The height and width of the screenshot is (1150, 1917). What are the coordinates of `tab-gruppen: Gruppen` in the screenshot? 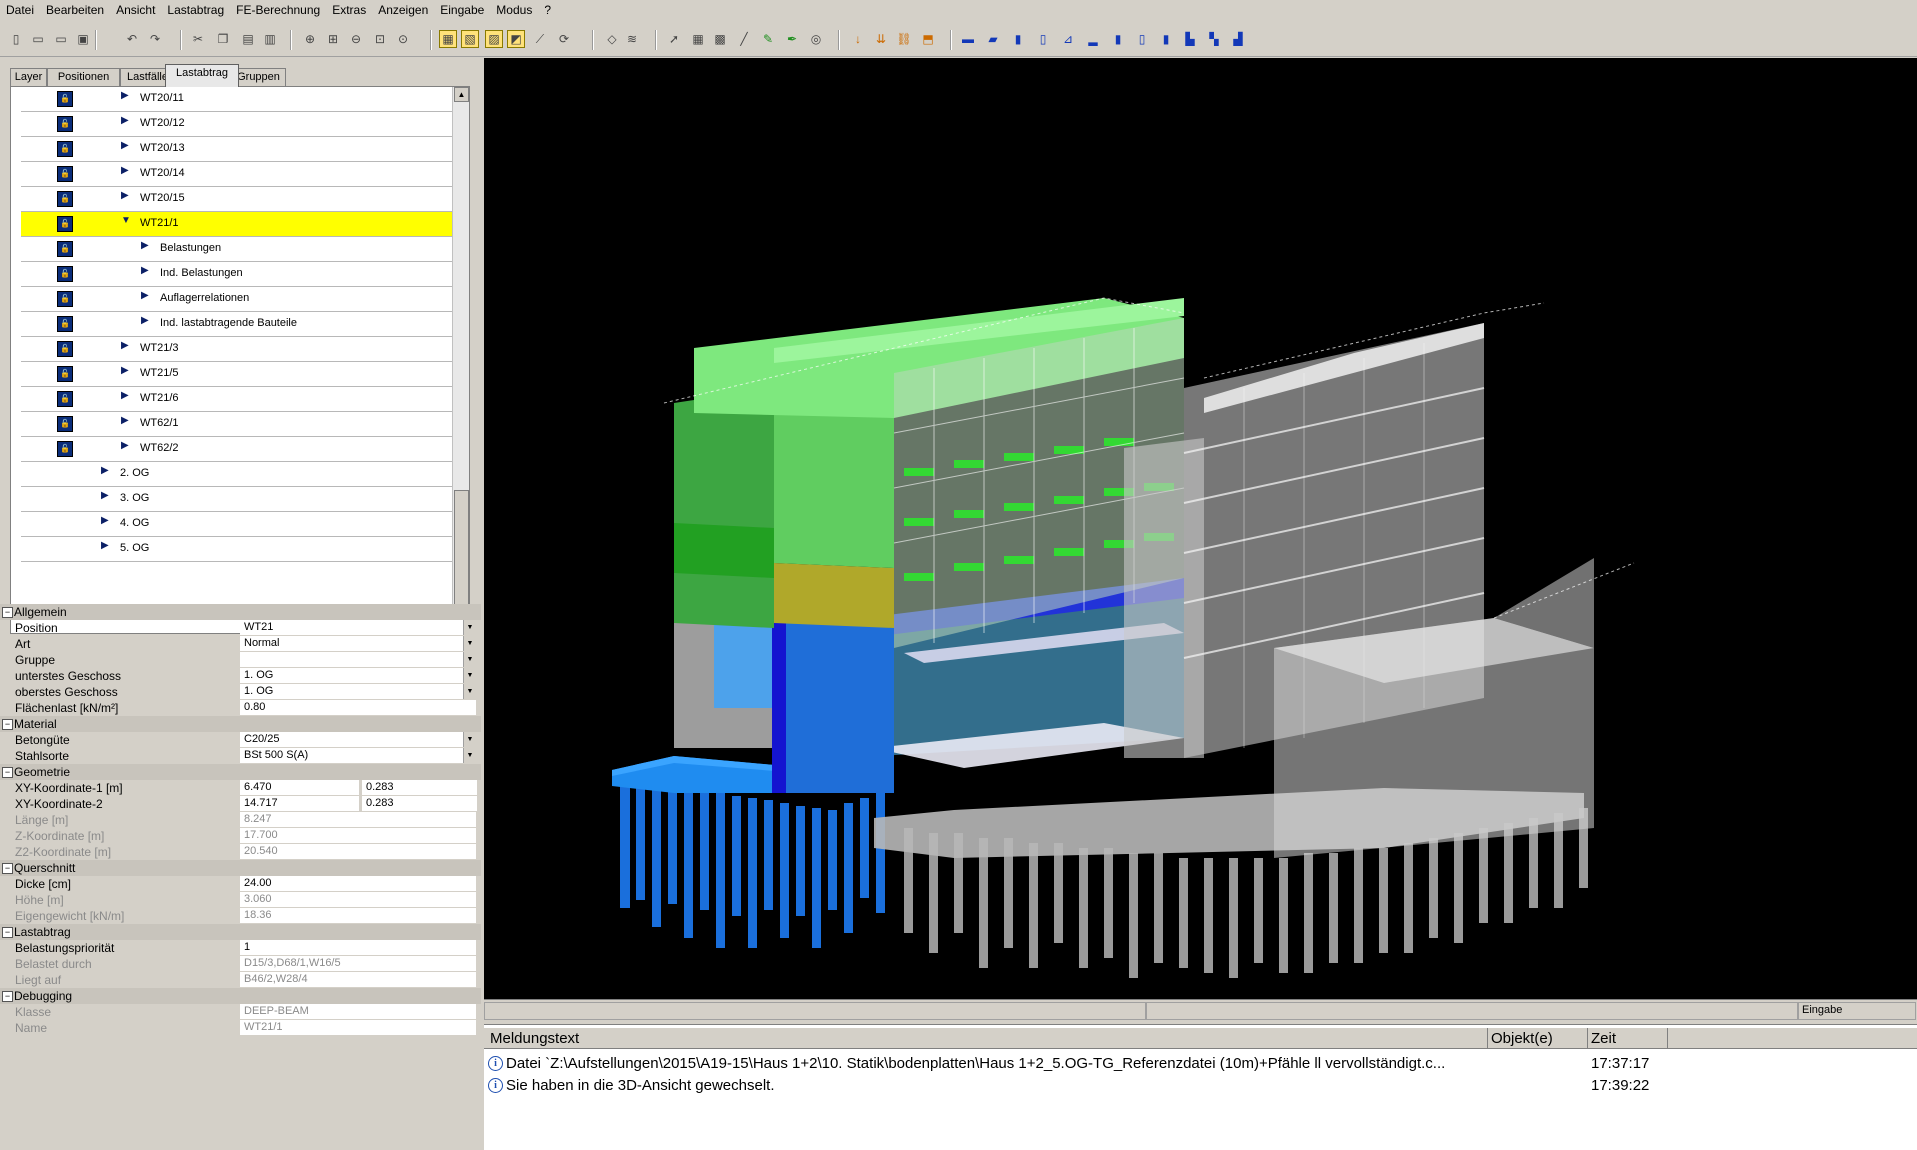 It's located at (258, 77).